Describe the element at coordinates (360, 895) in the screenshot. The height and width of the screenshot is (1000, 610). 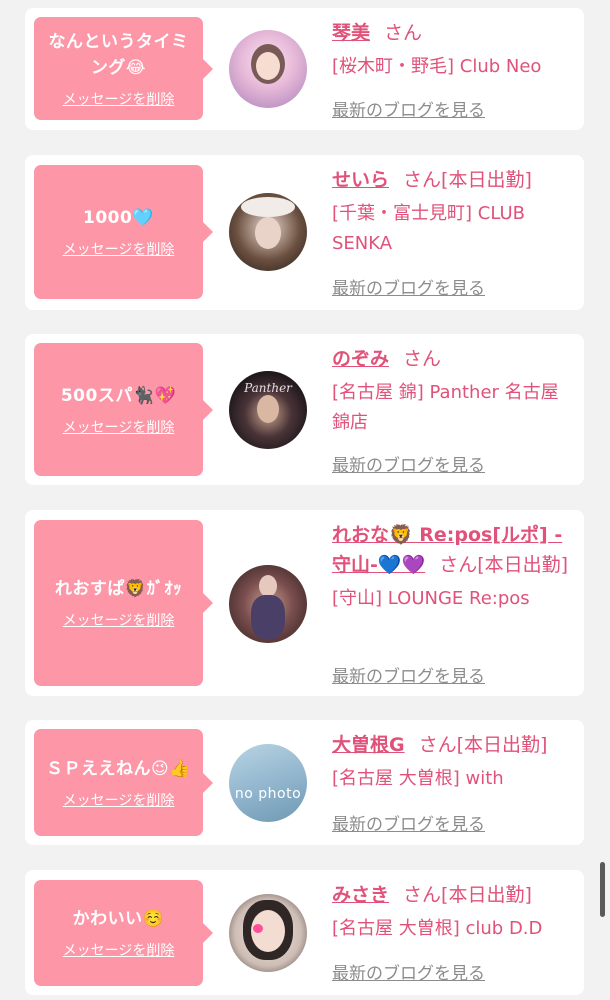
I see `cast-name-link: みさき` at that location.